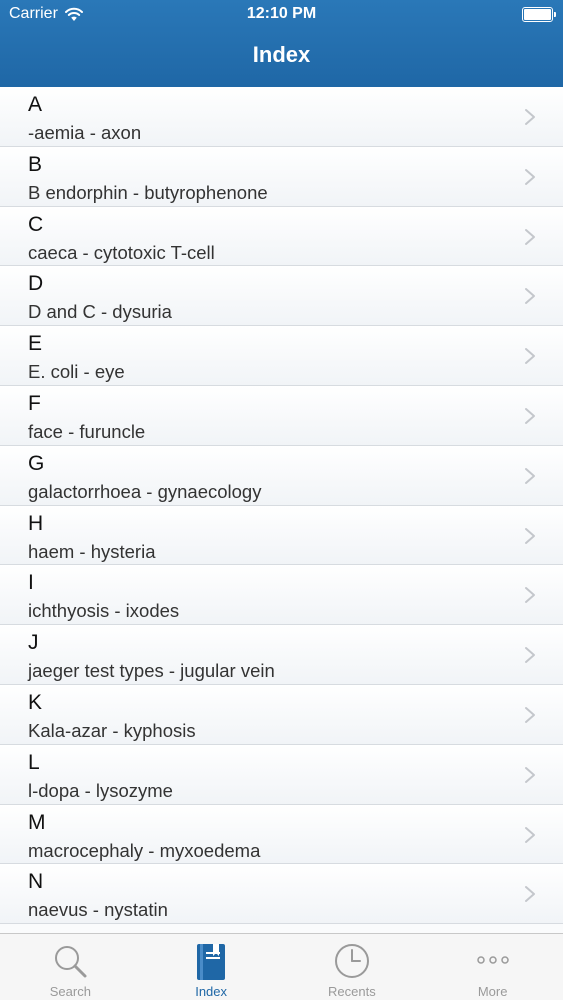 The width and height of the screenshot is (563, 1000). I want to click on index-letter: J, so click(33, 643).